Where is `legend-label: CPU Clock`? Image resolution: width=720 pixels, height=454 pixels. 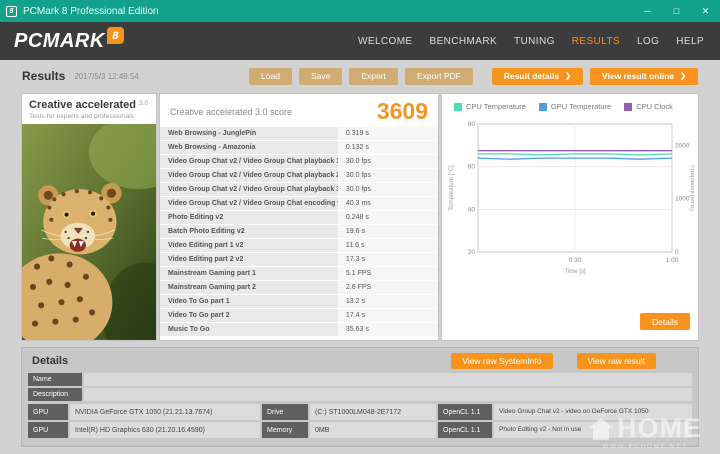 legend-label: CPU Clock is located at coordinates (654, 106).